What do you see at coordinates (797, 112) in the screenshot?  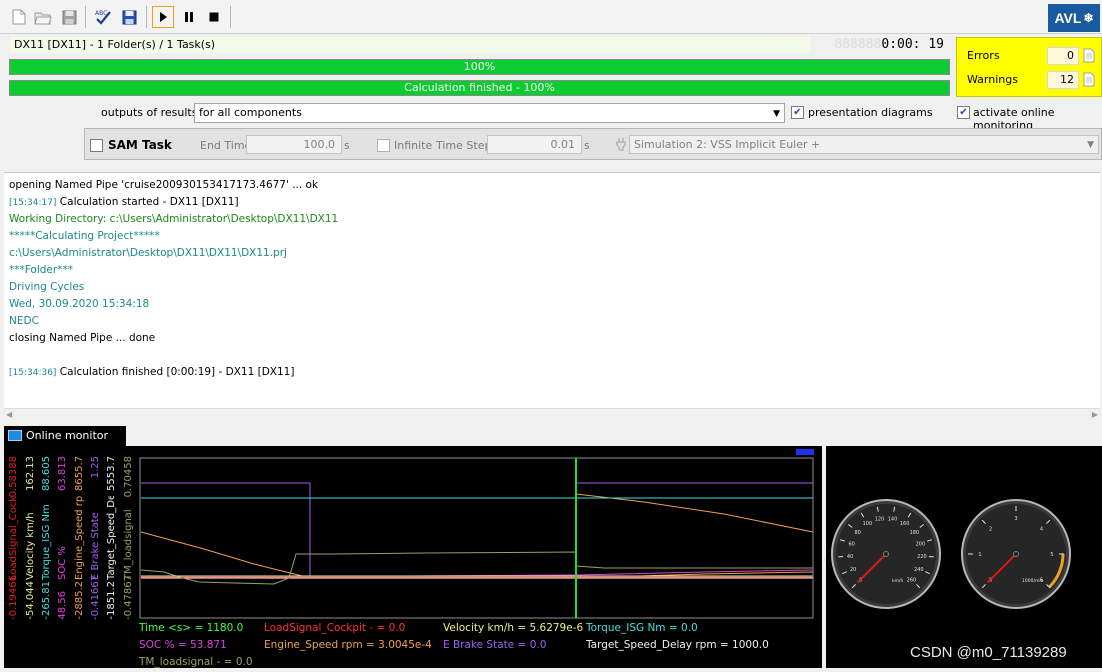 I see `presentation-diagrams-checkbox: ✔` at bounding box center [797, 112].